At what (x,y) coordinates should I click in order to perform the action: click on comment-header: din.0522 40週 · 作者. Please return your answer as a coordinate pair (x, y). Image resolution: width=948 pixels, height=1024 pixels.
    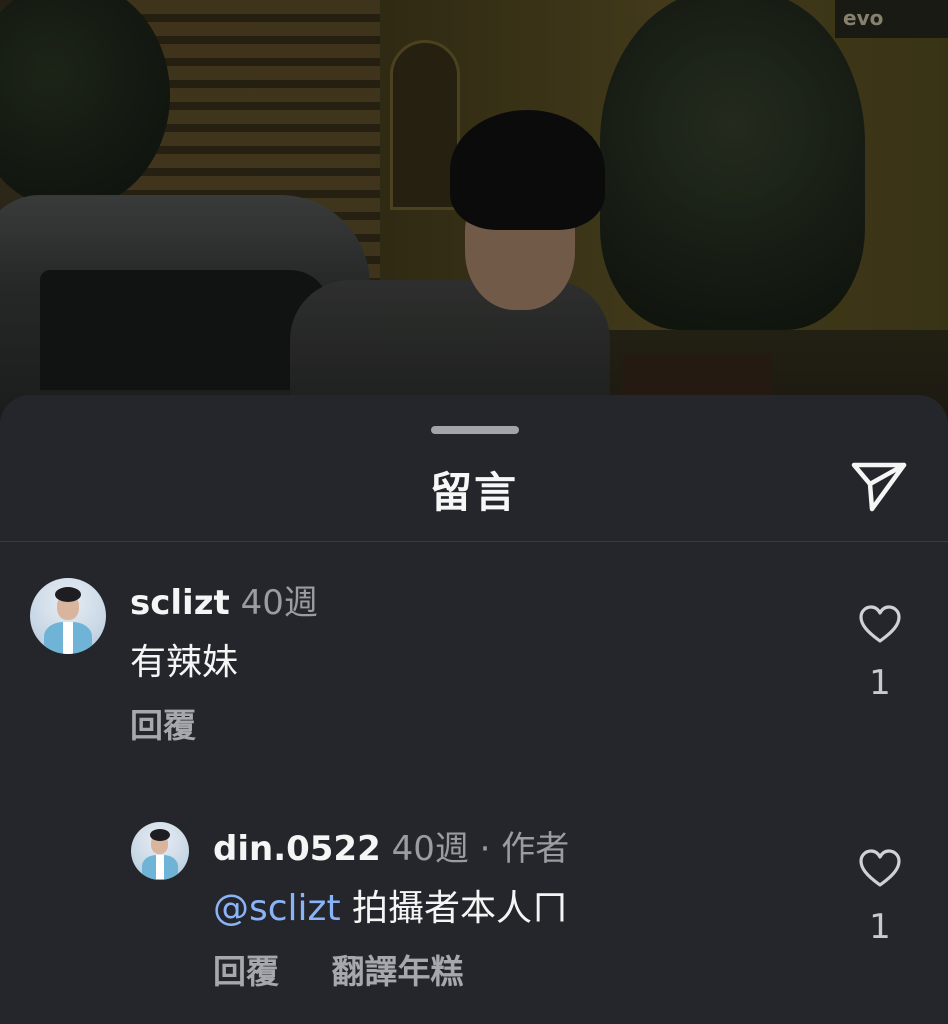
    Looking at the image, I should click on (391, 845).